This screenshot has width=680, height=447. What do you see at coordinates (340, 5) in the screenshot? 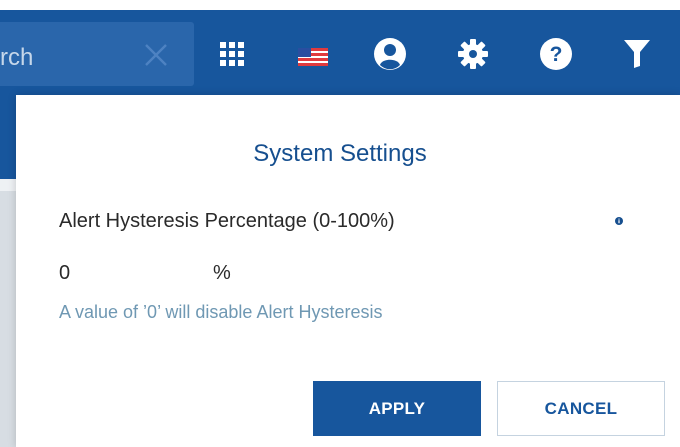
I see `top-edge` at bounding box center [340, 5].